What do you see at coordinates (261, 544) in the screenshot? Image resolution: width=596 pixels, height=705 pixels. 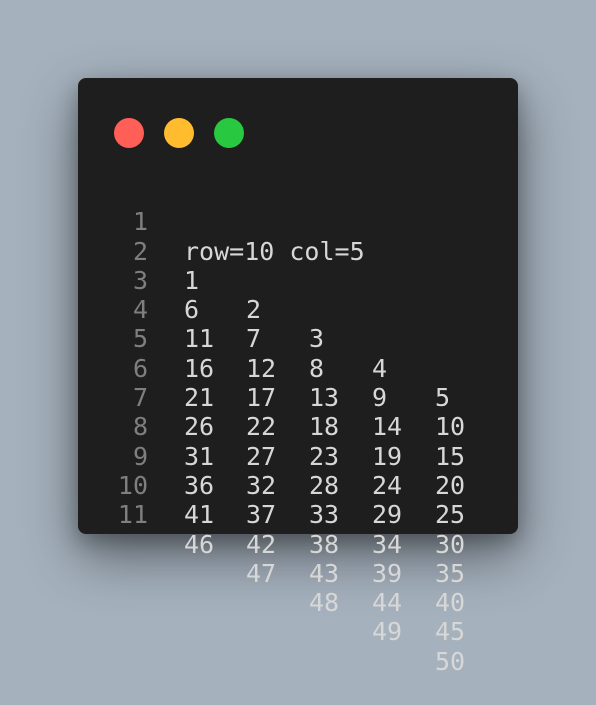 I see `table-cell: 42` at bounding box center [261, 544].